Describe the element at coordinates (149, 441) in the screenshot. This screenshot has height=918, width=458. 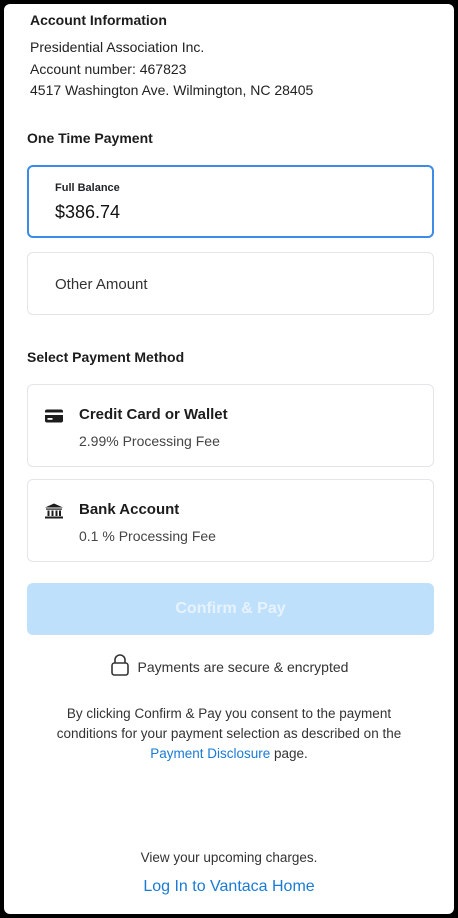
I see `credit-card-fee: 2.99% Processing Fee` at that location.